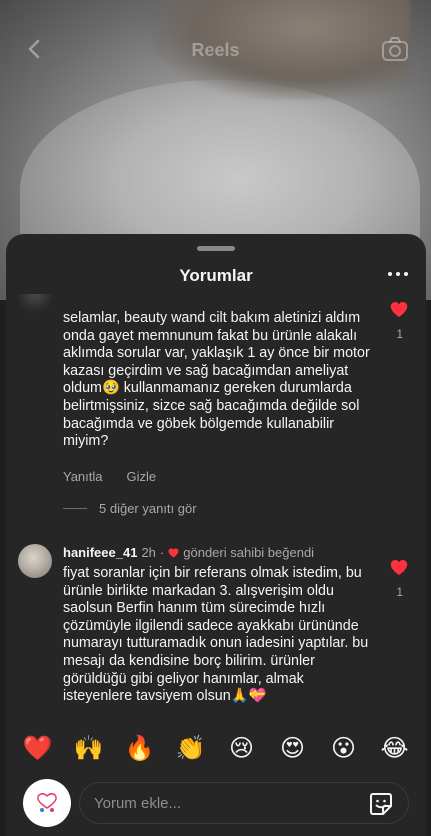  What do you see at coordinates (83, 476) in the screenshot?
I see `reply-button: Yanıtla` at bounding box center [83, 476].